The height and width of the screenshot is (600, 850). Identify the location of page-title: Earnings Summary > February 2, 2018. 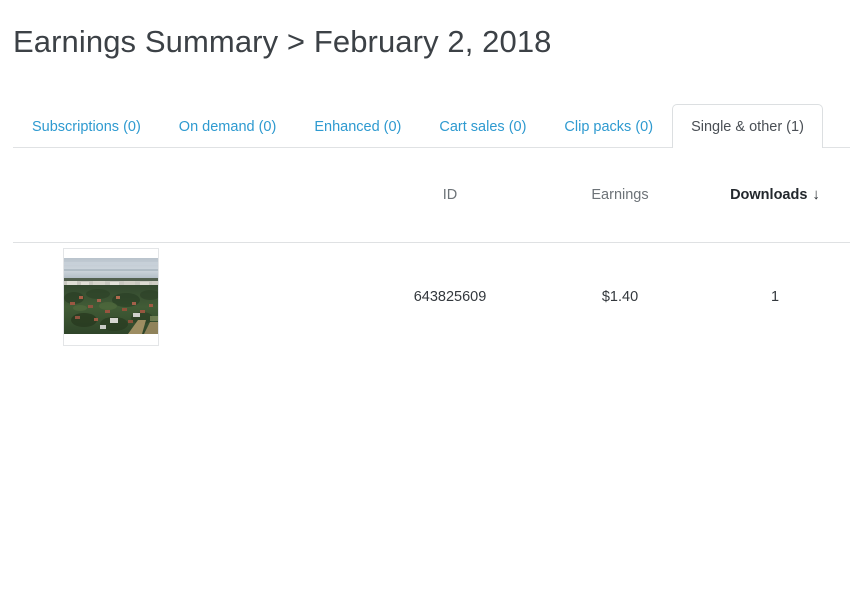
(282, 41).